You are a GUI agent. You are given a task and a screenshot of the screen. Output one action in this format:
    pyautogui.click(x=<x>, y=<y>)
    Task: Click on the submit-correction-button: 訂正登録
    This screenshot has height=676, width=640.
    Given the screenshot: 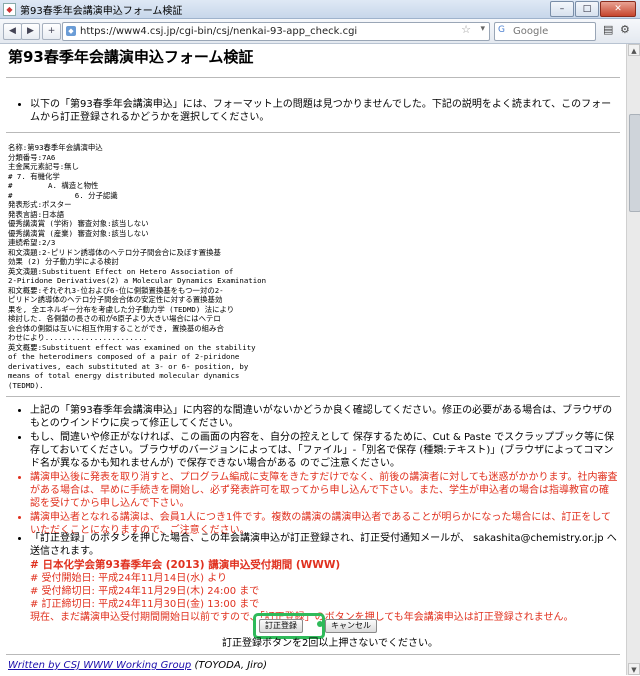 What is the action you would take?
    pyautogui.click(x=281, y=626)
    